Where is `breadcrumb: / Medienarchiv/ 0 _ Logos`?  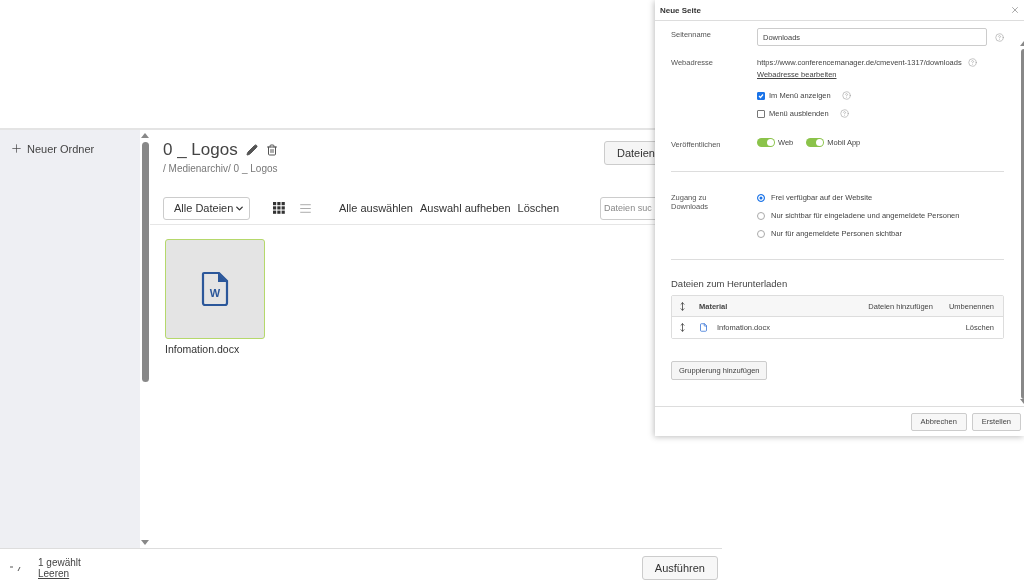 breadcrumb: / Medienarchiv/ 0 _ Logos is located at coordinates (221, 168).